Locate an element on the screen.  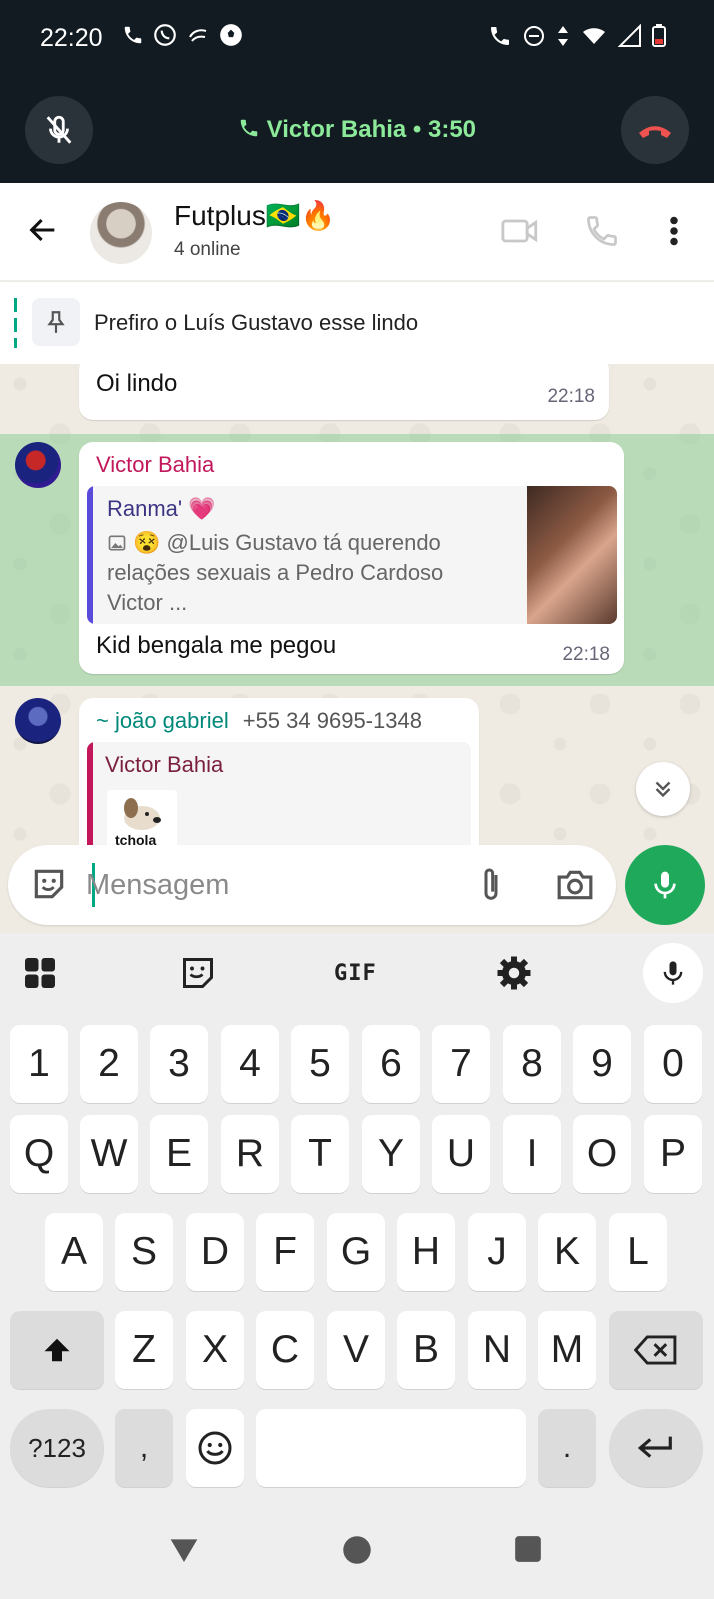
key-i: I is located at coordinates (532, 1154).